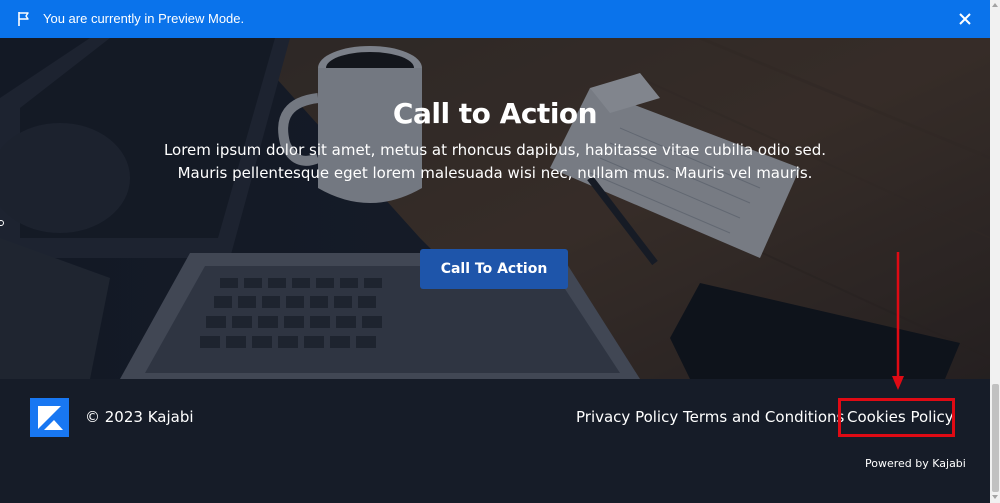 This screenshot has height=503, width=1000. What do you see at coordinates (627, 417) in the screenshot?
I see `privacy-policy-link: Privacy Policy` at bounding box center [627, 417].